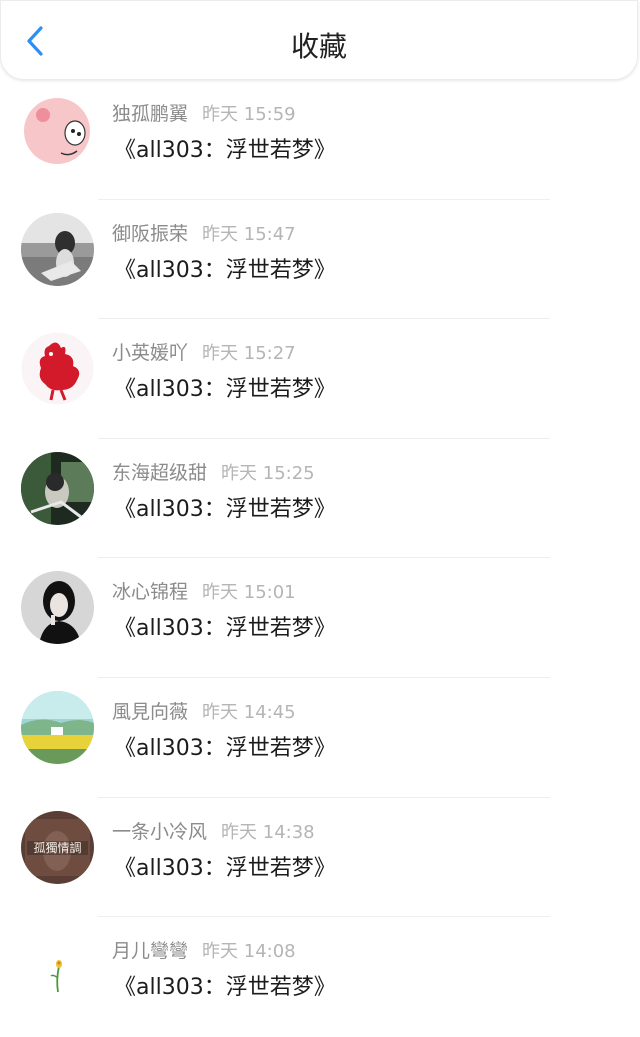 This screenshot has width=640, height=1037. I want to click on user-name: 風見向薇, so click(150, 712).